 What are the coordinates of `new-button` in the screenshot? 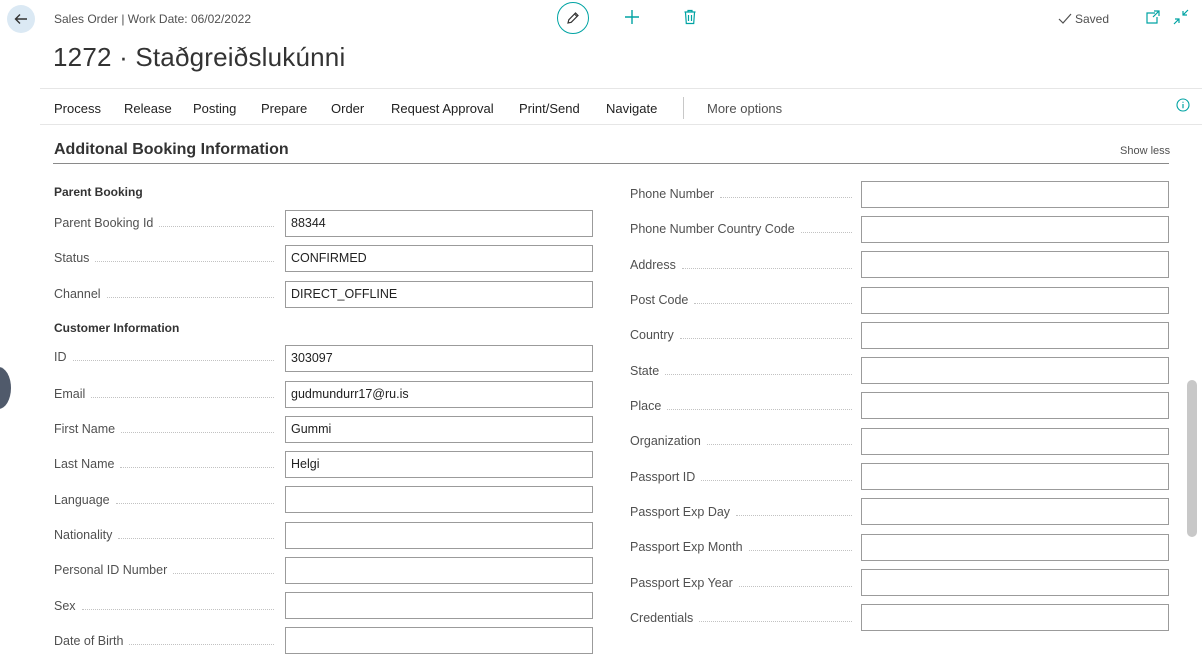 It's located at (632, 17).